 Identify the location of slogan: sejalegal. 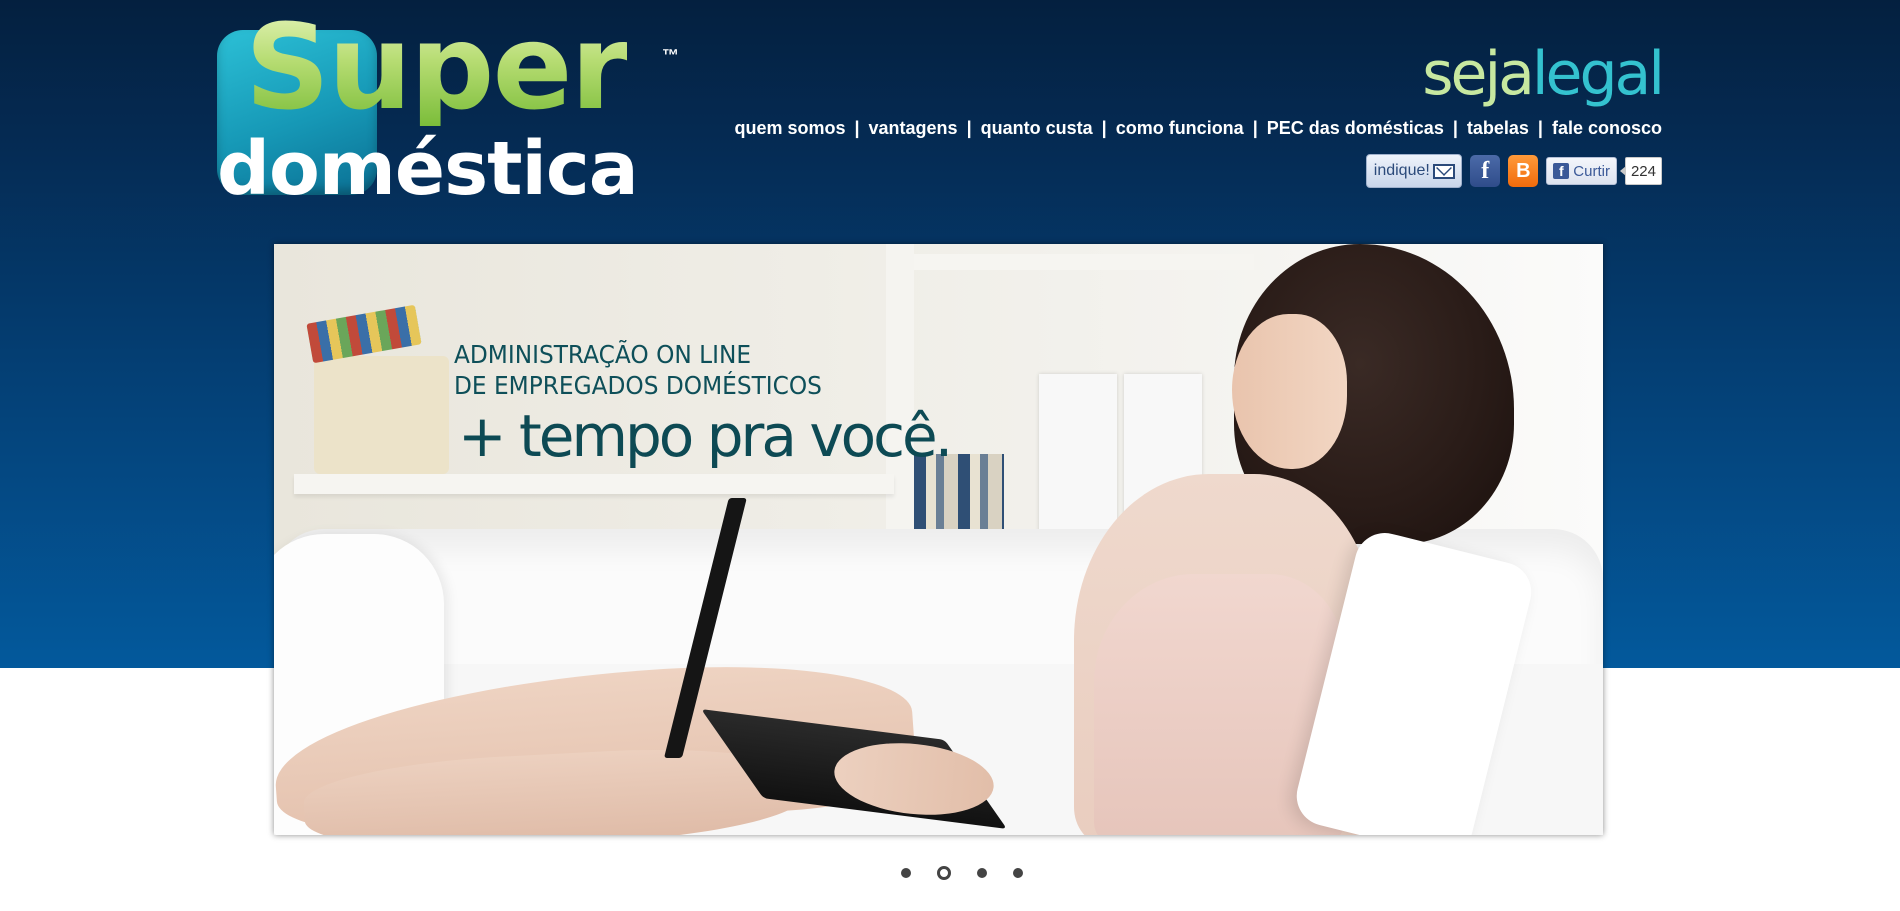
(1543, 74).